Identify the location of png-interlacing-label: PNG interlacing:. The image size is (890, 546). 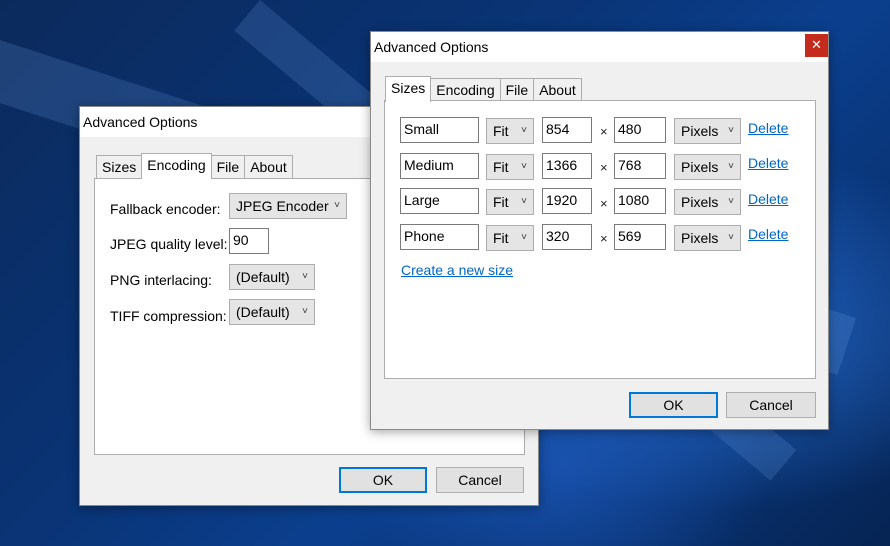
(161, 280).